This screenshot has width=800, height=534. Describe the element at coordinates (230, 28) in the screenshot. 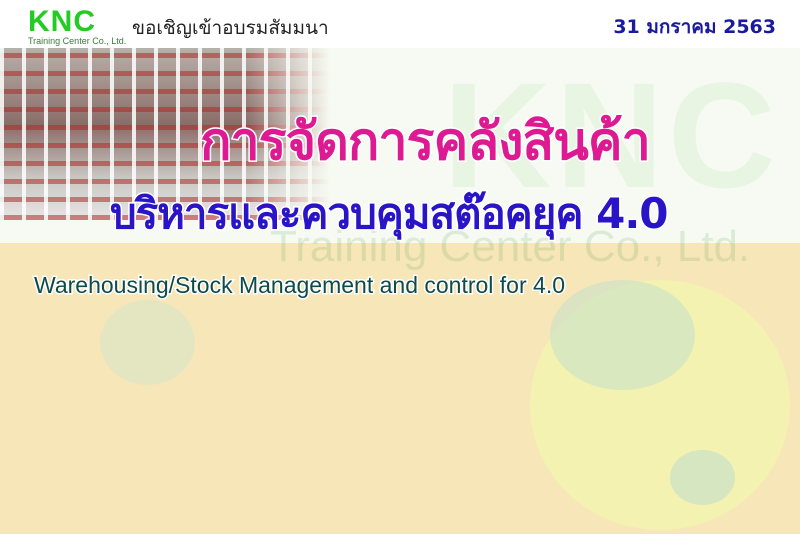

I see `invite-text: ขอเชิญเข้าอบรมสัมมนา` at that location.